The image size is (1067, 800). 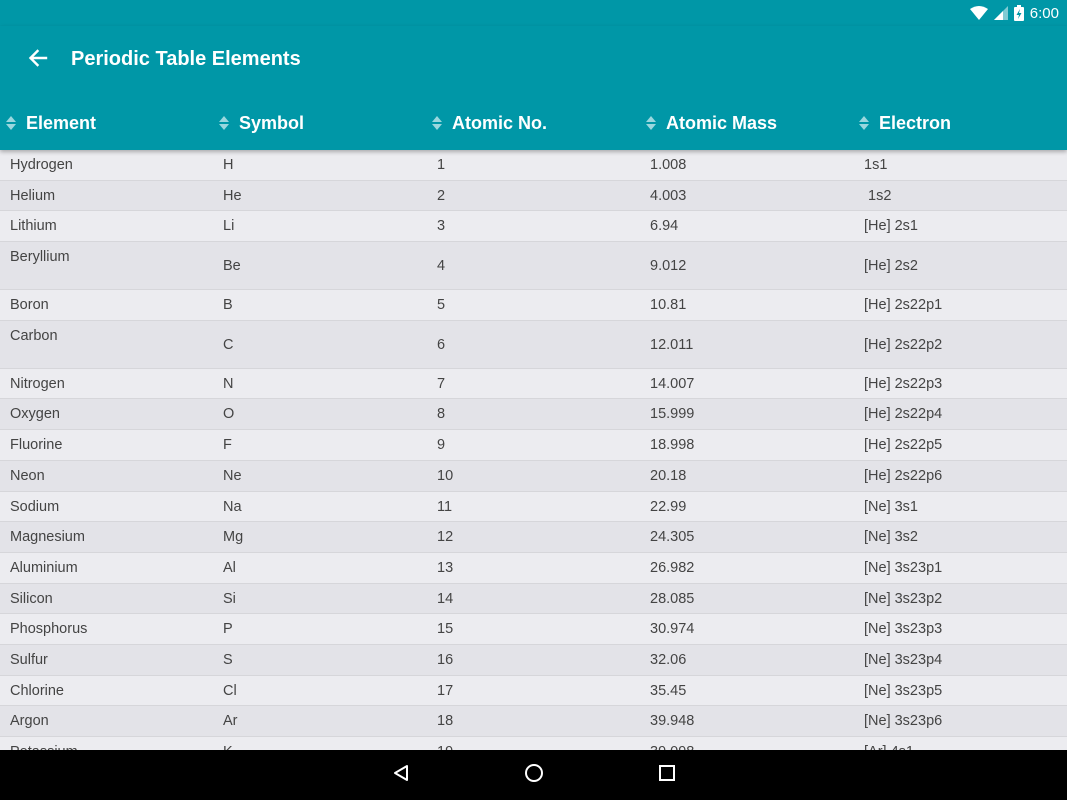 I want to click on status-time: 6:00, so click(x=1044, y=13).